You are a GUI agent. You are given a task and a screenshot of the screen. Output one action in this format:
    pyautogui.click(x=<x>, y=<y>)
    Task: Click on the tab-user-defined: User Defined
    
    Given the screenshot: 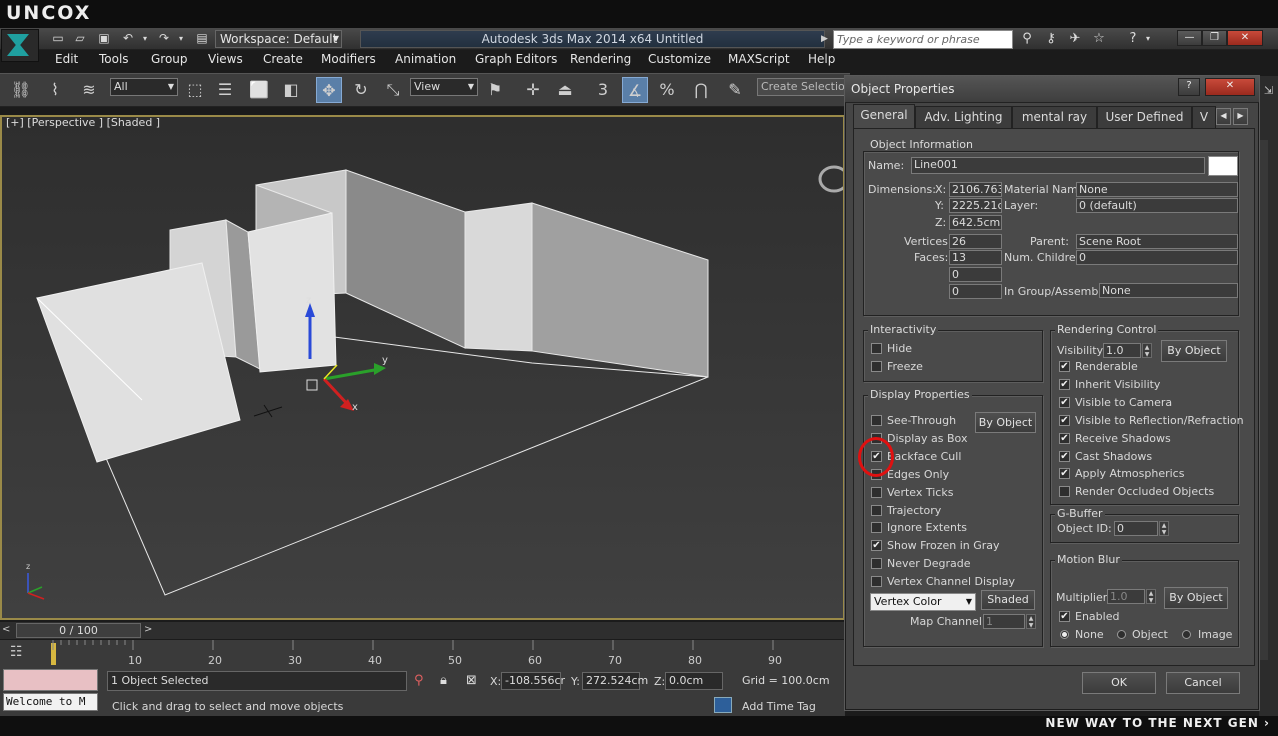 What is the action you would take?
    pyautogui.click(x=1144, y=117)
    